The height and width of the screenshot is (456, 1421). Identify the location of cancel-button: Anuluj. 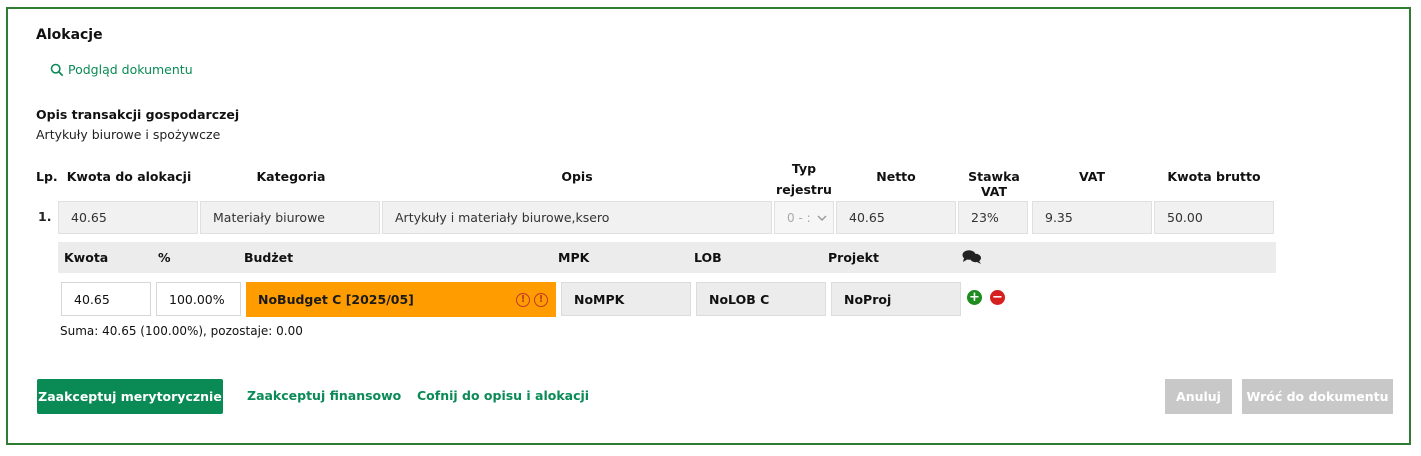
(1198, 396).